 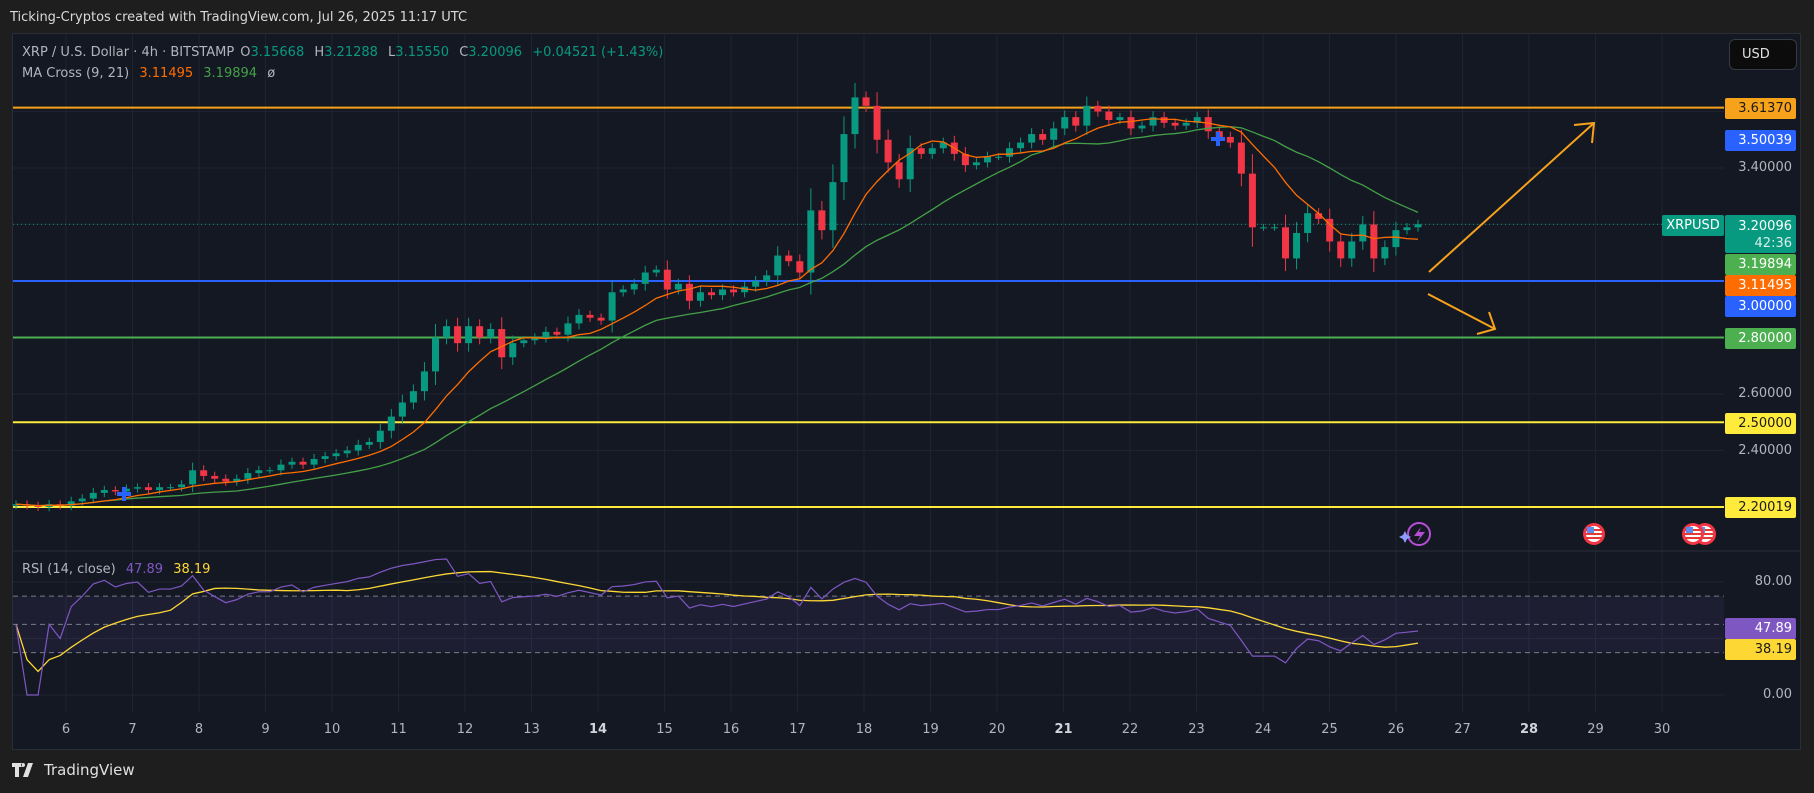 What do you see at coordinates (1765, 393) in the screenshot?
I see `price-tick: 2.60000` at bounding box center [1765, 393].